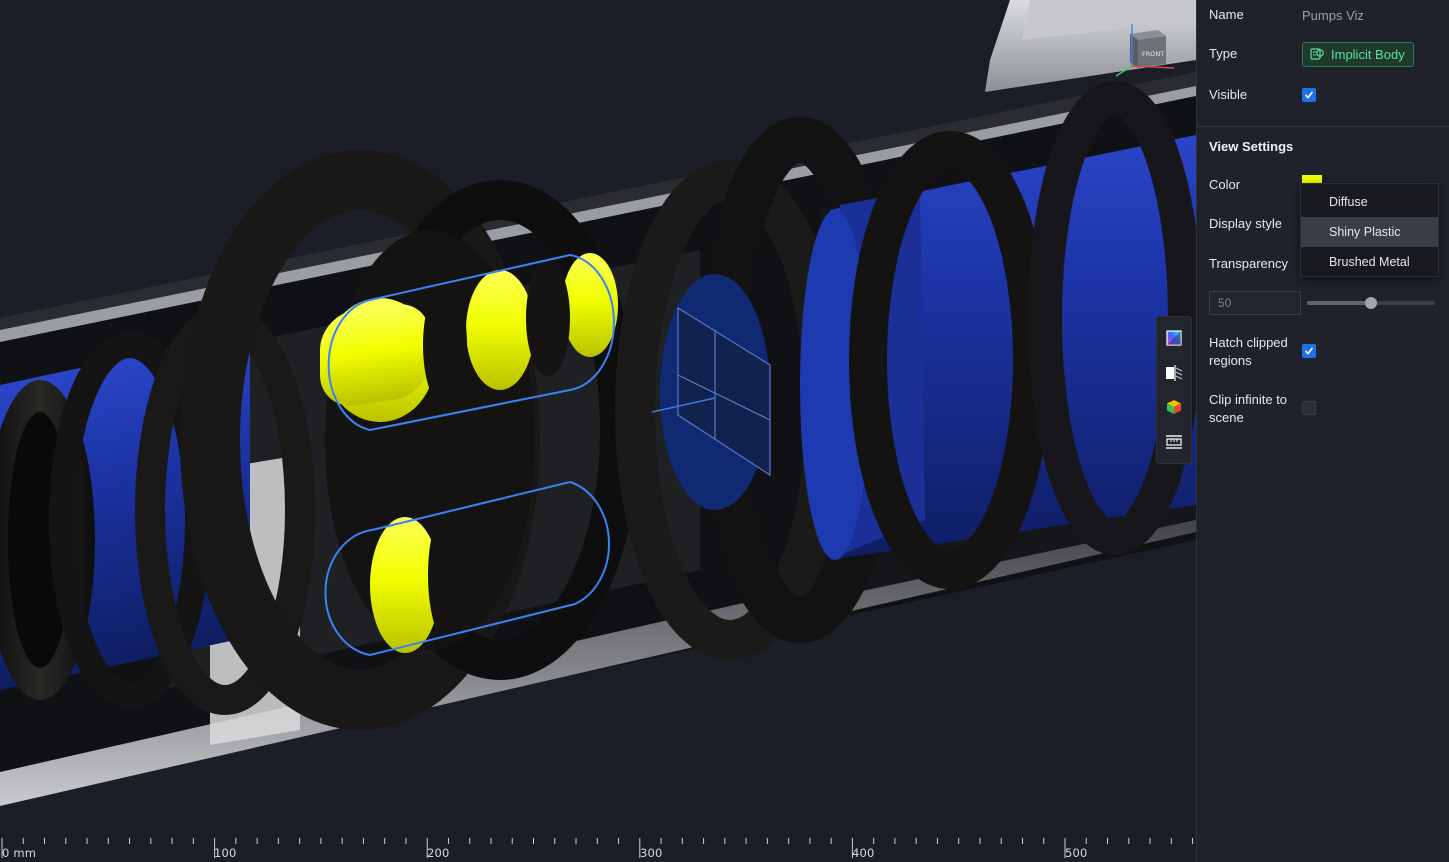 This screenshot has height=862, width=1449. I want to click on measure-icon, so click(1174, 442).